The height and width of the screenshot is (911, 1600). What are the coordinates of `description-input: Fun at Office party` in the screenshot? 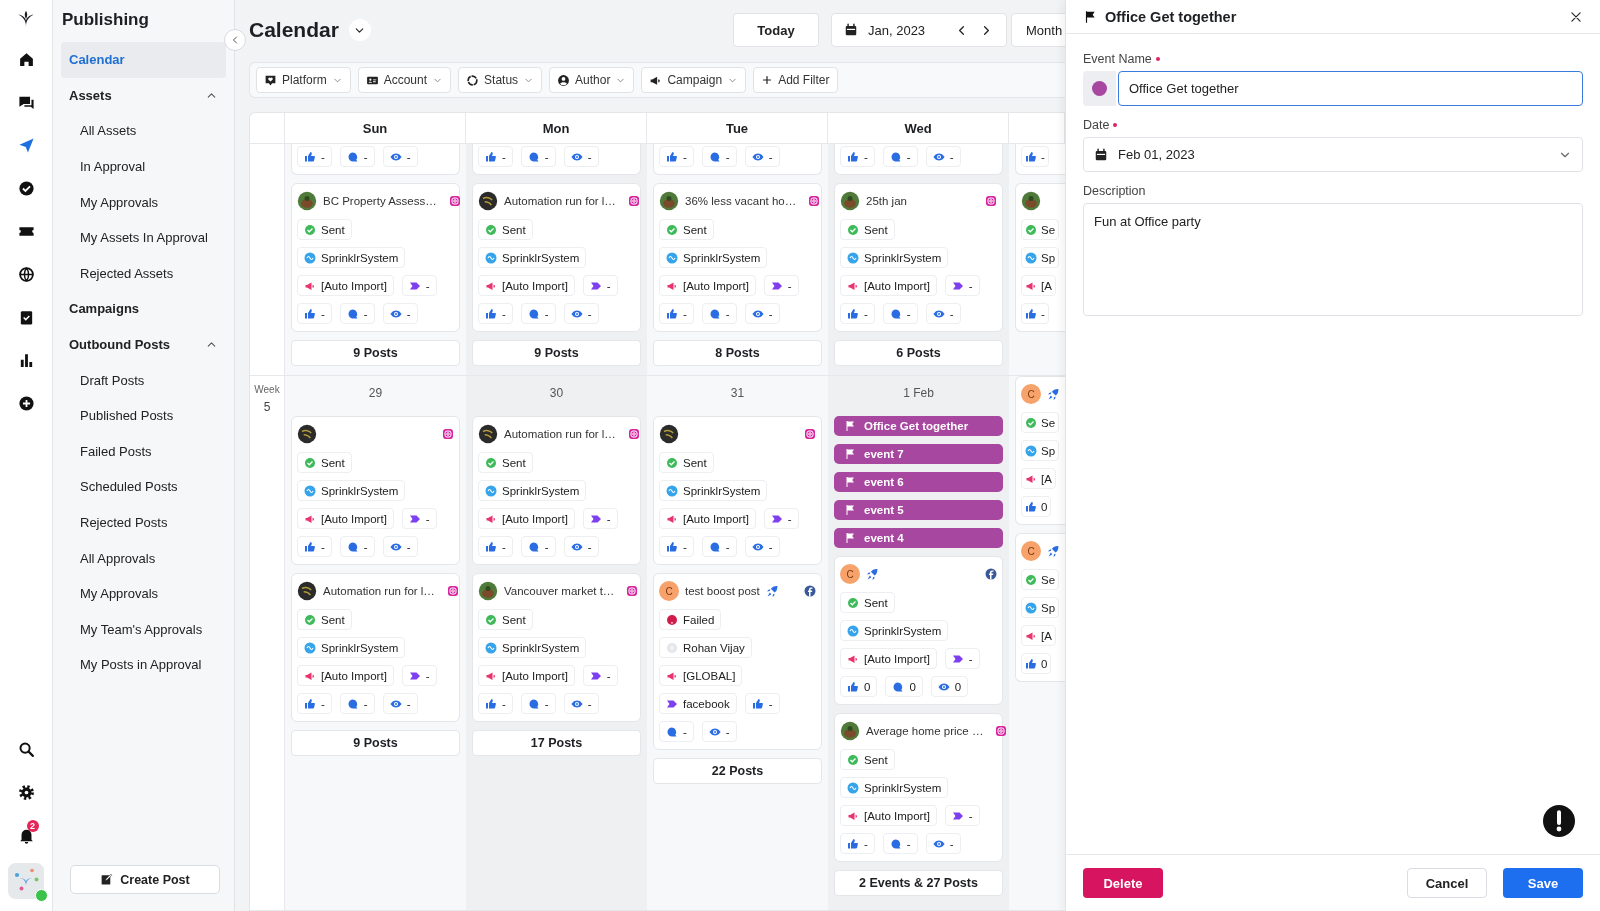 It's located at (1333, 259).